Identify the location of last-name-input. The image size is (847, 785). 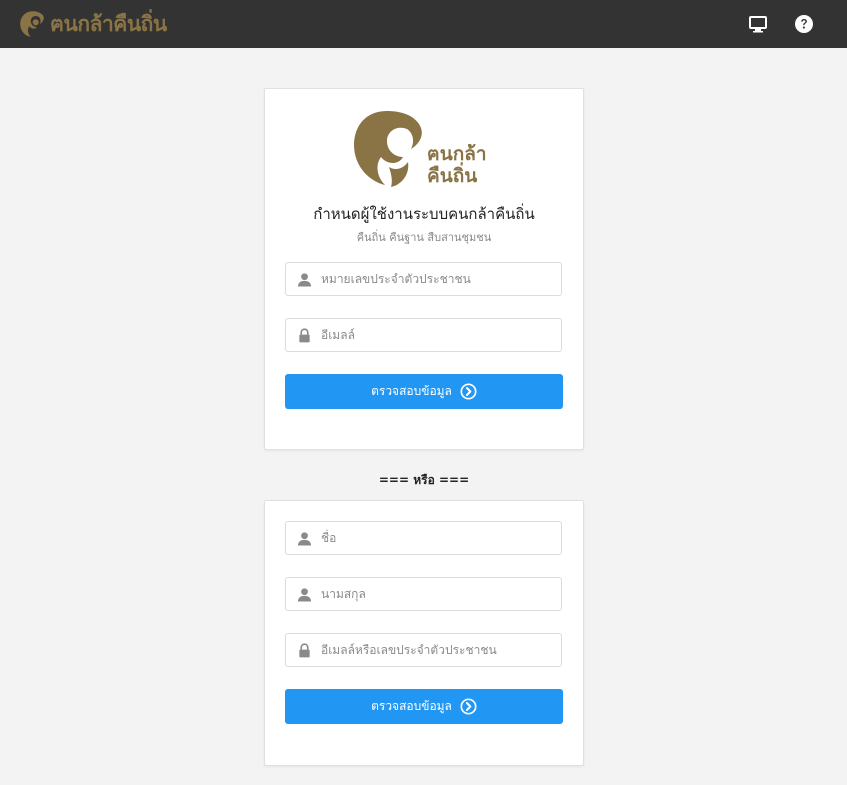
(439, 594).